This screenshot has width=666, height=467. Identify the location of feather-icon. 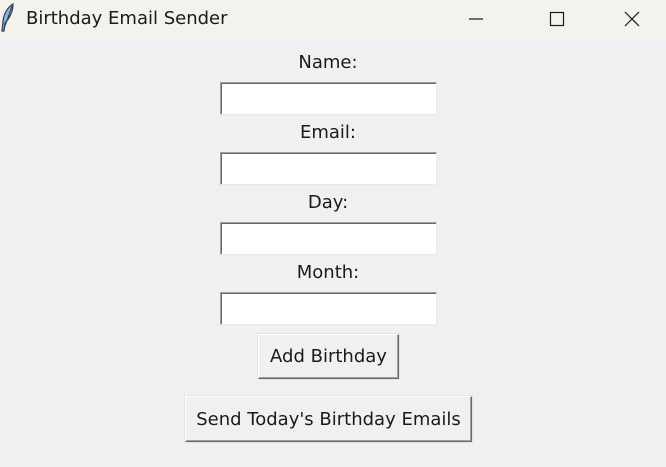
(8, 17).